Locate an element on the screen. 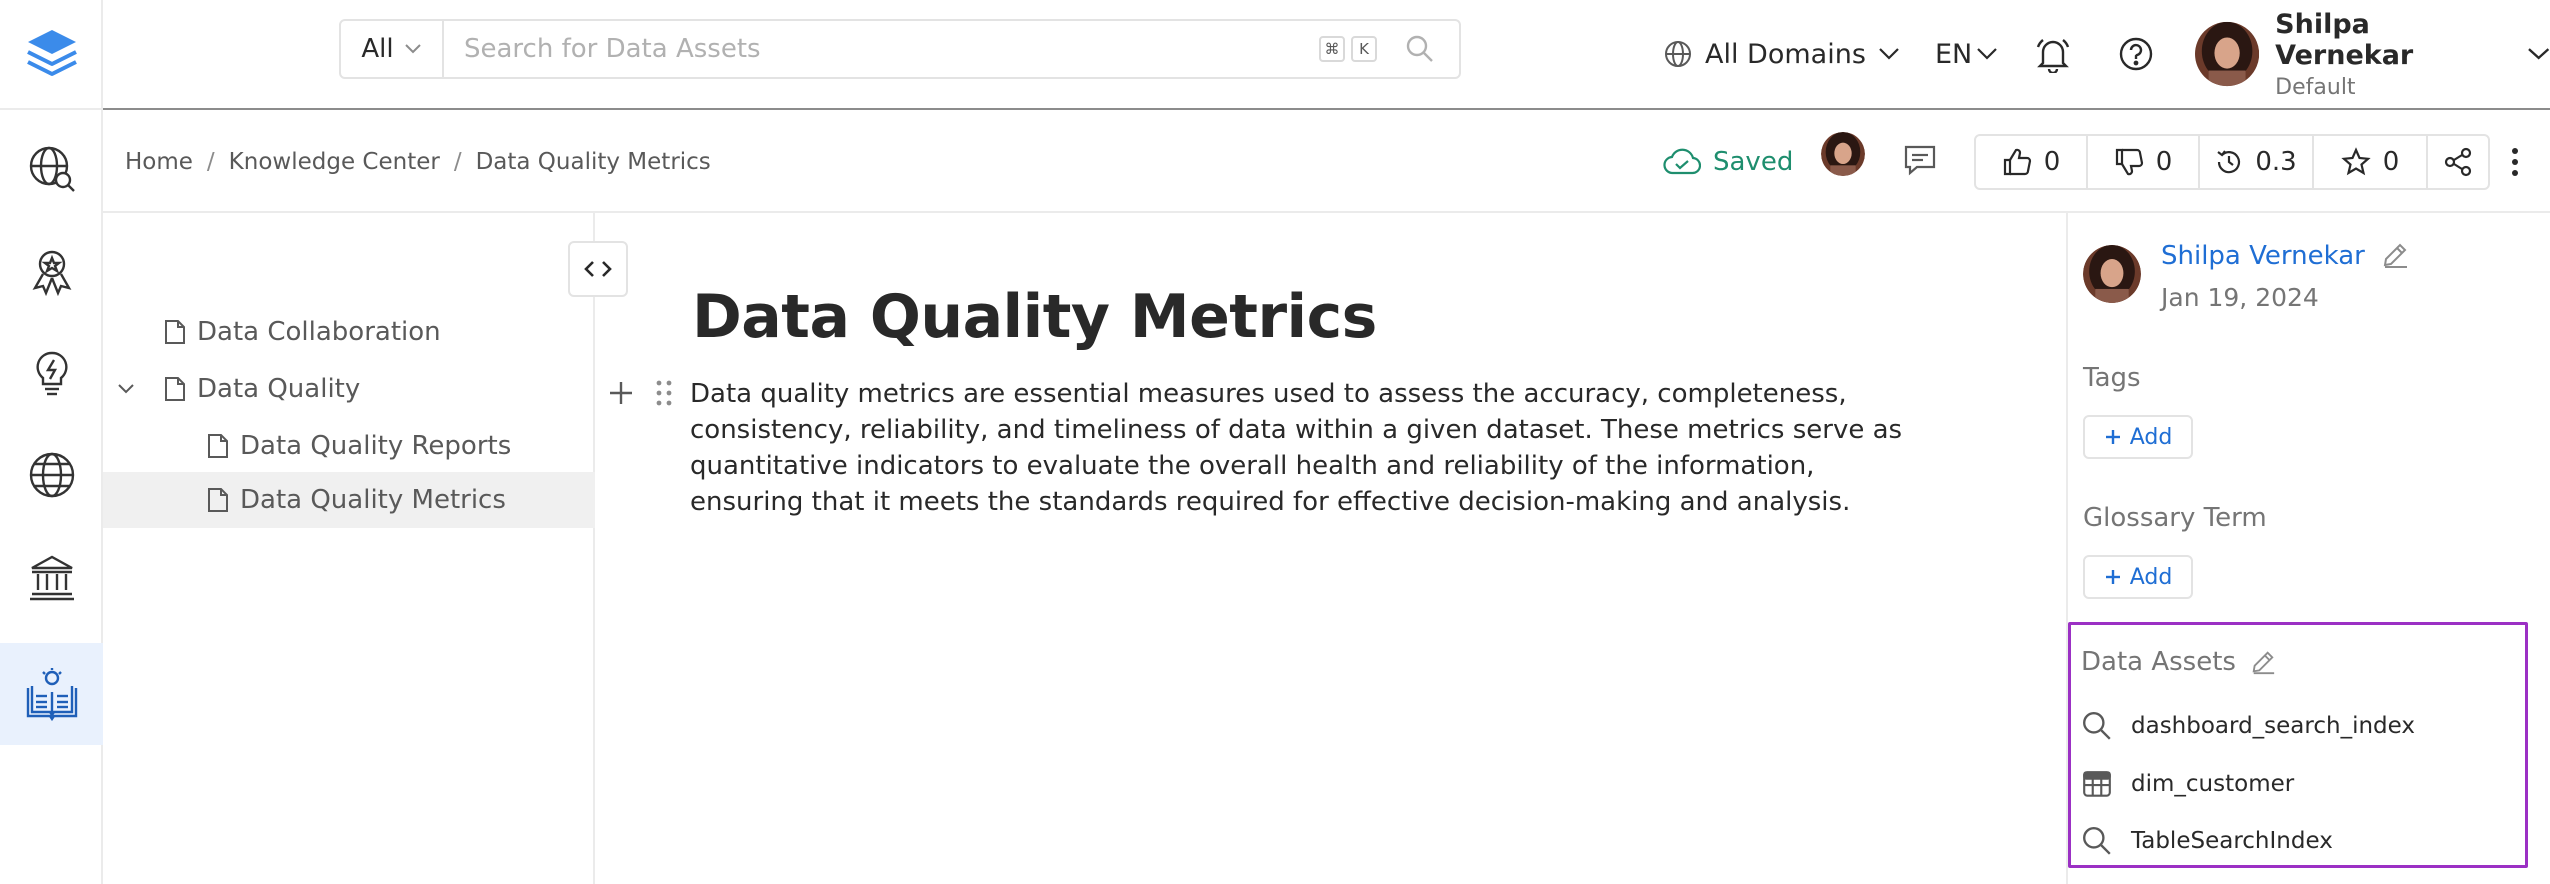 The height and width of the screenshot is (884, 2550). search-button is located at coordinates (1420, 49).